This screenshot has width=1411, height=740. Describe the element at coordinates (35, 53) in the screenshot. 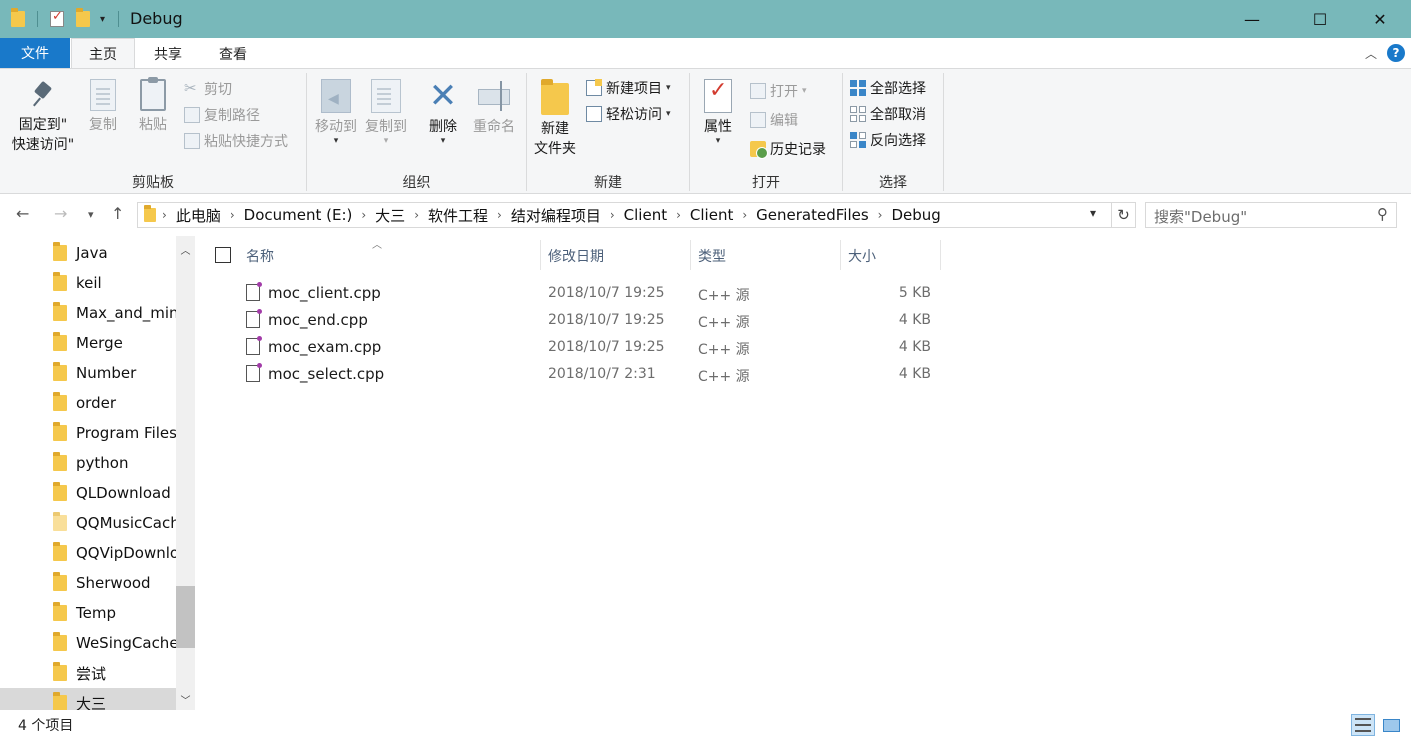

I see `tab-file: 文件` at that location.